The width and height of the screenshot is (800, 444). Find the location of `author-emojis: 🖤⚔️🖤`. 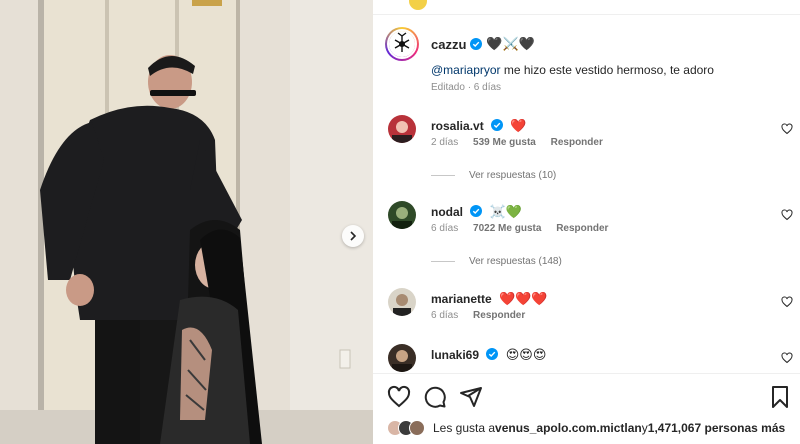

author-emojis: 🖤⚔️🖤 is located at coordinates (510, 43).